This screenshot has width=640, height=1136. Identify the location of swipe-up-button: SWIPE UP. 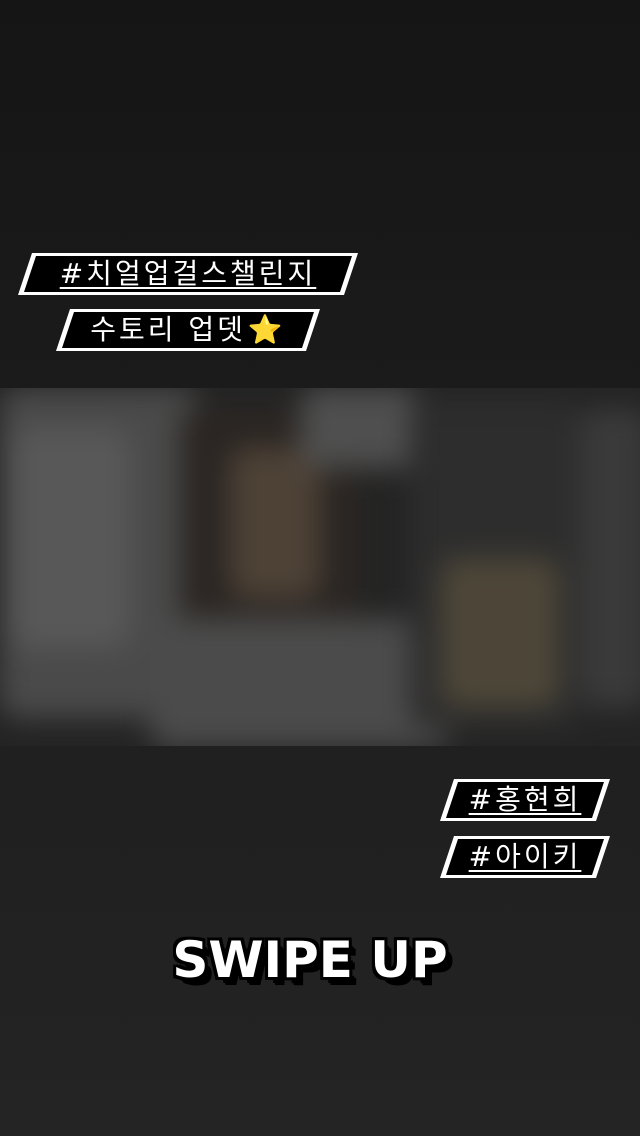
(310, 960).